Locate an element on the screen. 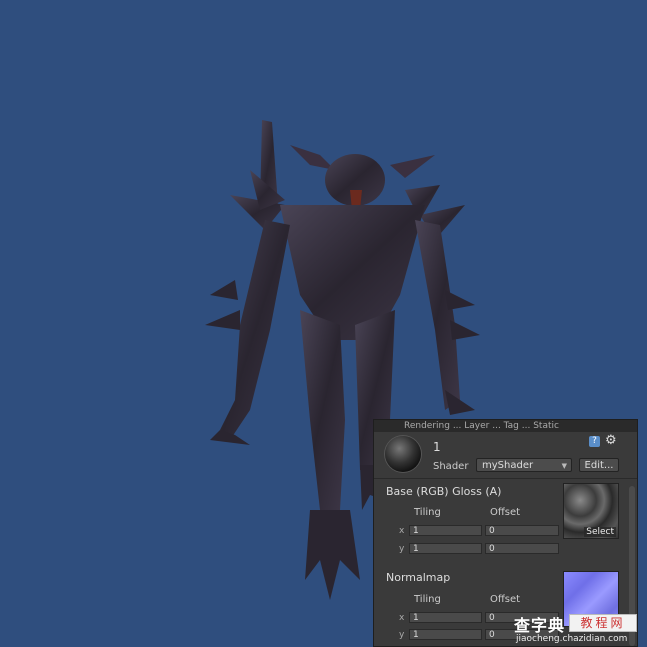 This screenshot has width=647, height=647. chevron-down-icon: ▼ is located at coordinates (564, 466).